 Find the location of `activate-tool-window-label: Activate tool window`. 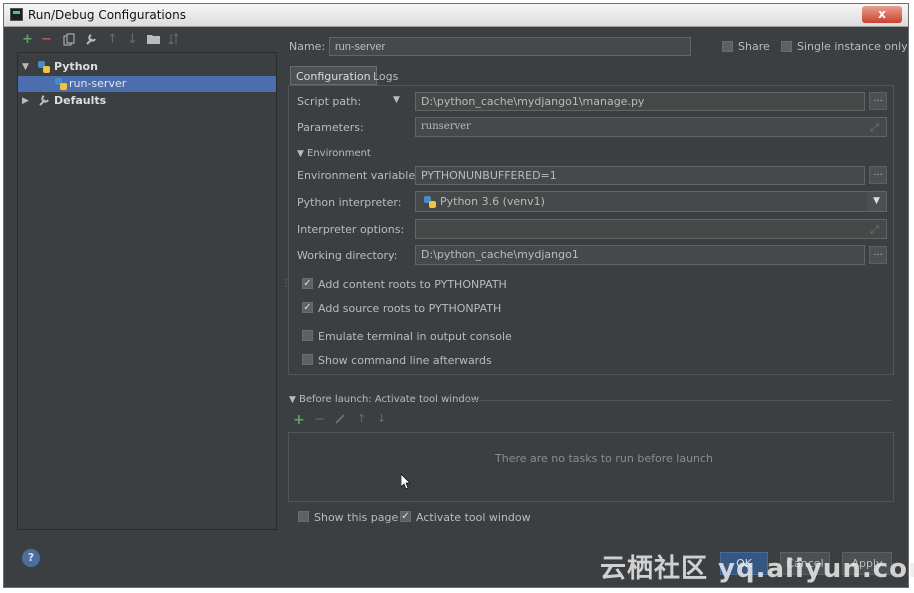

activate-tool-window-label: Activate tool window is located at coordinates (473, 517).